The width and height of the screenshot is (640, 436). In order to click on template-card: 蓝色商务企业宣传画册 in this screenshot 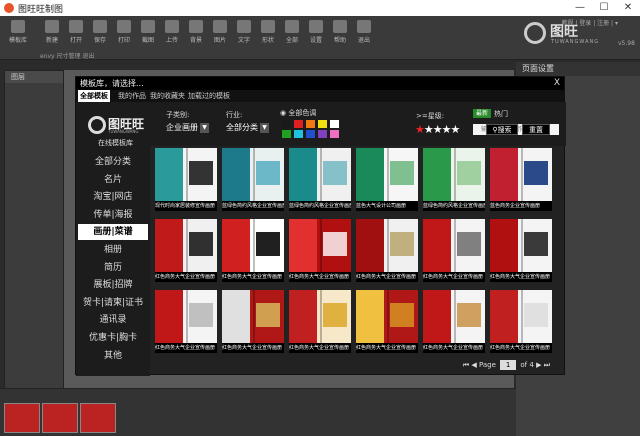, I will do `click(521, 179)`.